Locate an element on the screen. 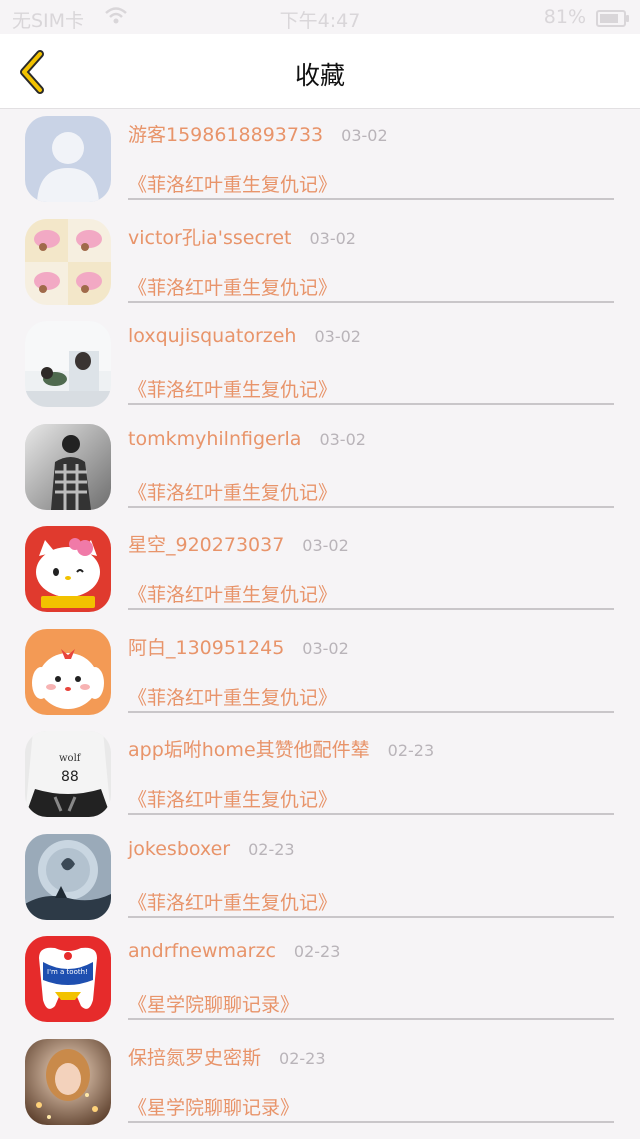 This screenshot has width=640, height=1139. item-meta: 保掊氮罗史密斯 02-23 is located at coordinates (227, 1058).